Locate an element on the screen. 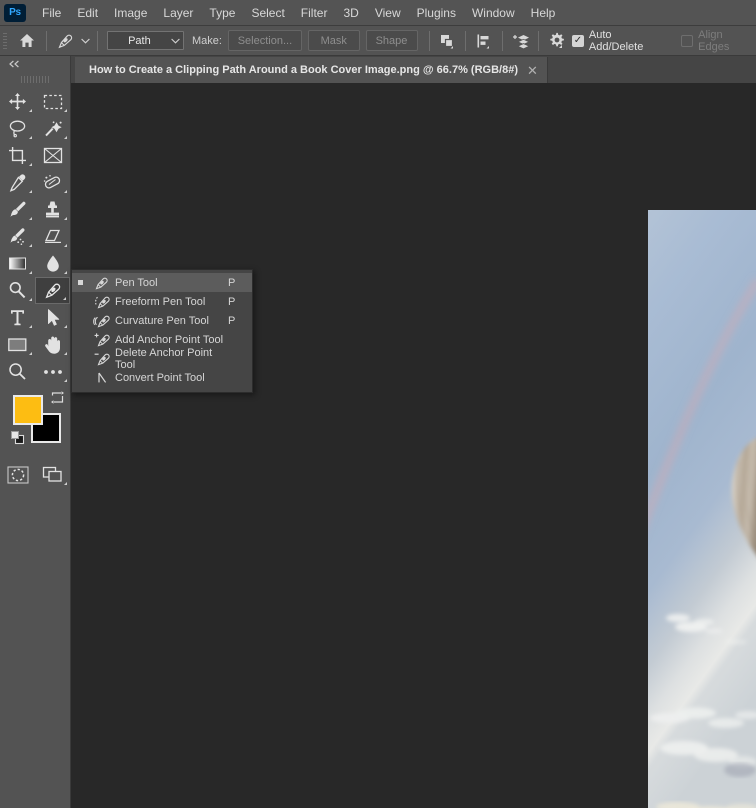 The image size is (756, 808). frame-tool is located at coordinates (52, 155).